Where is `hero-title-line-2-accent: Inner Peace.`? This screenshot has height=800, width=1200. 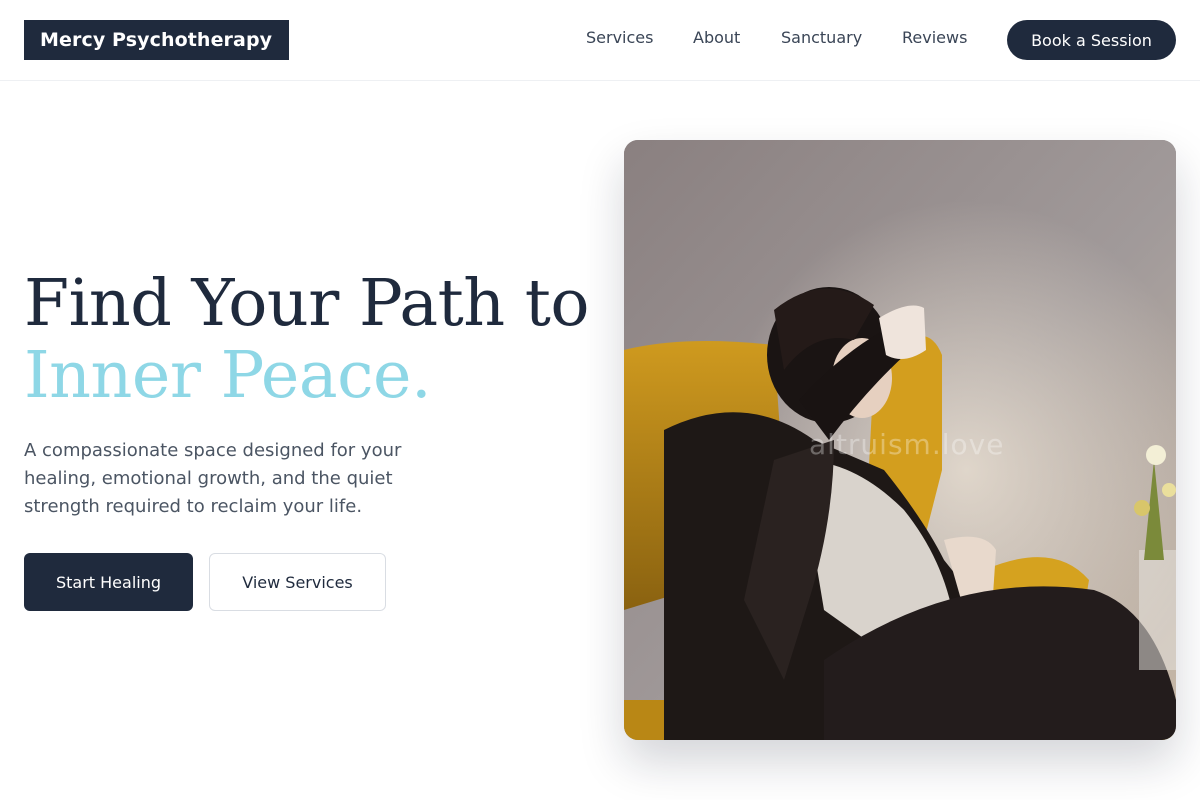 hero-title-line-2-accent: Inner Peace. is located at coordinates (228, 375).